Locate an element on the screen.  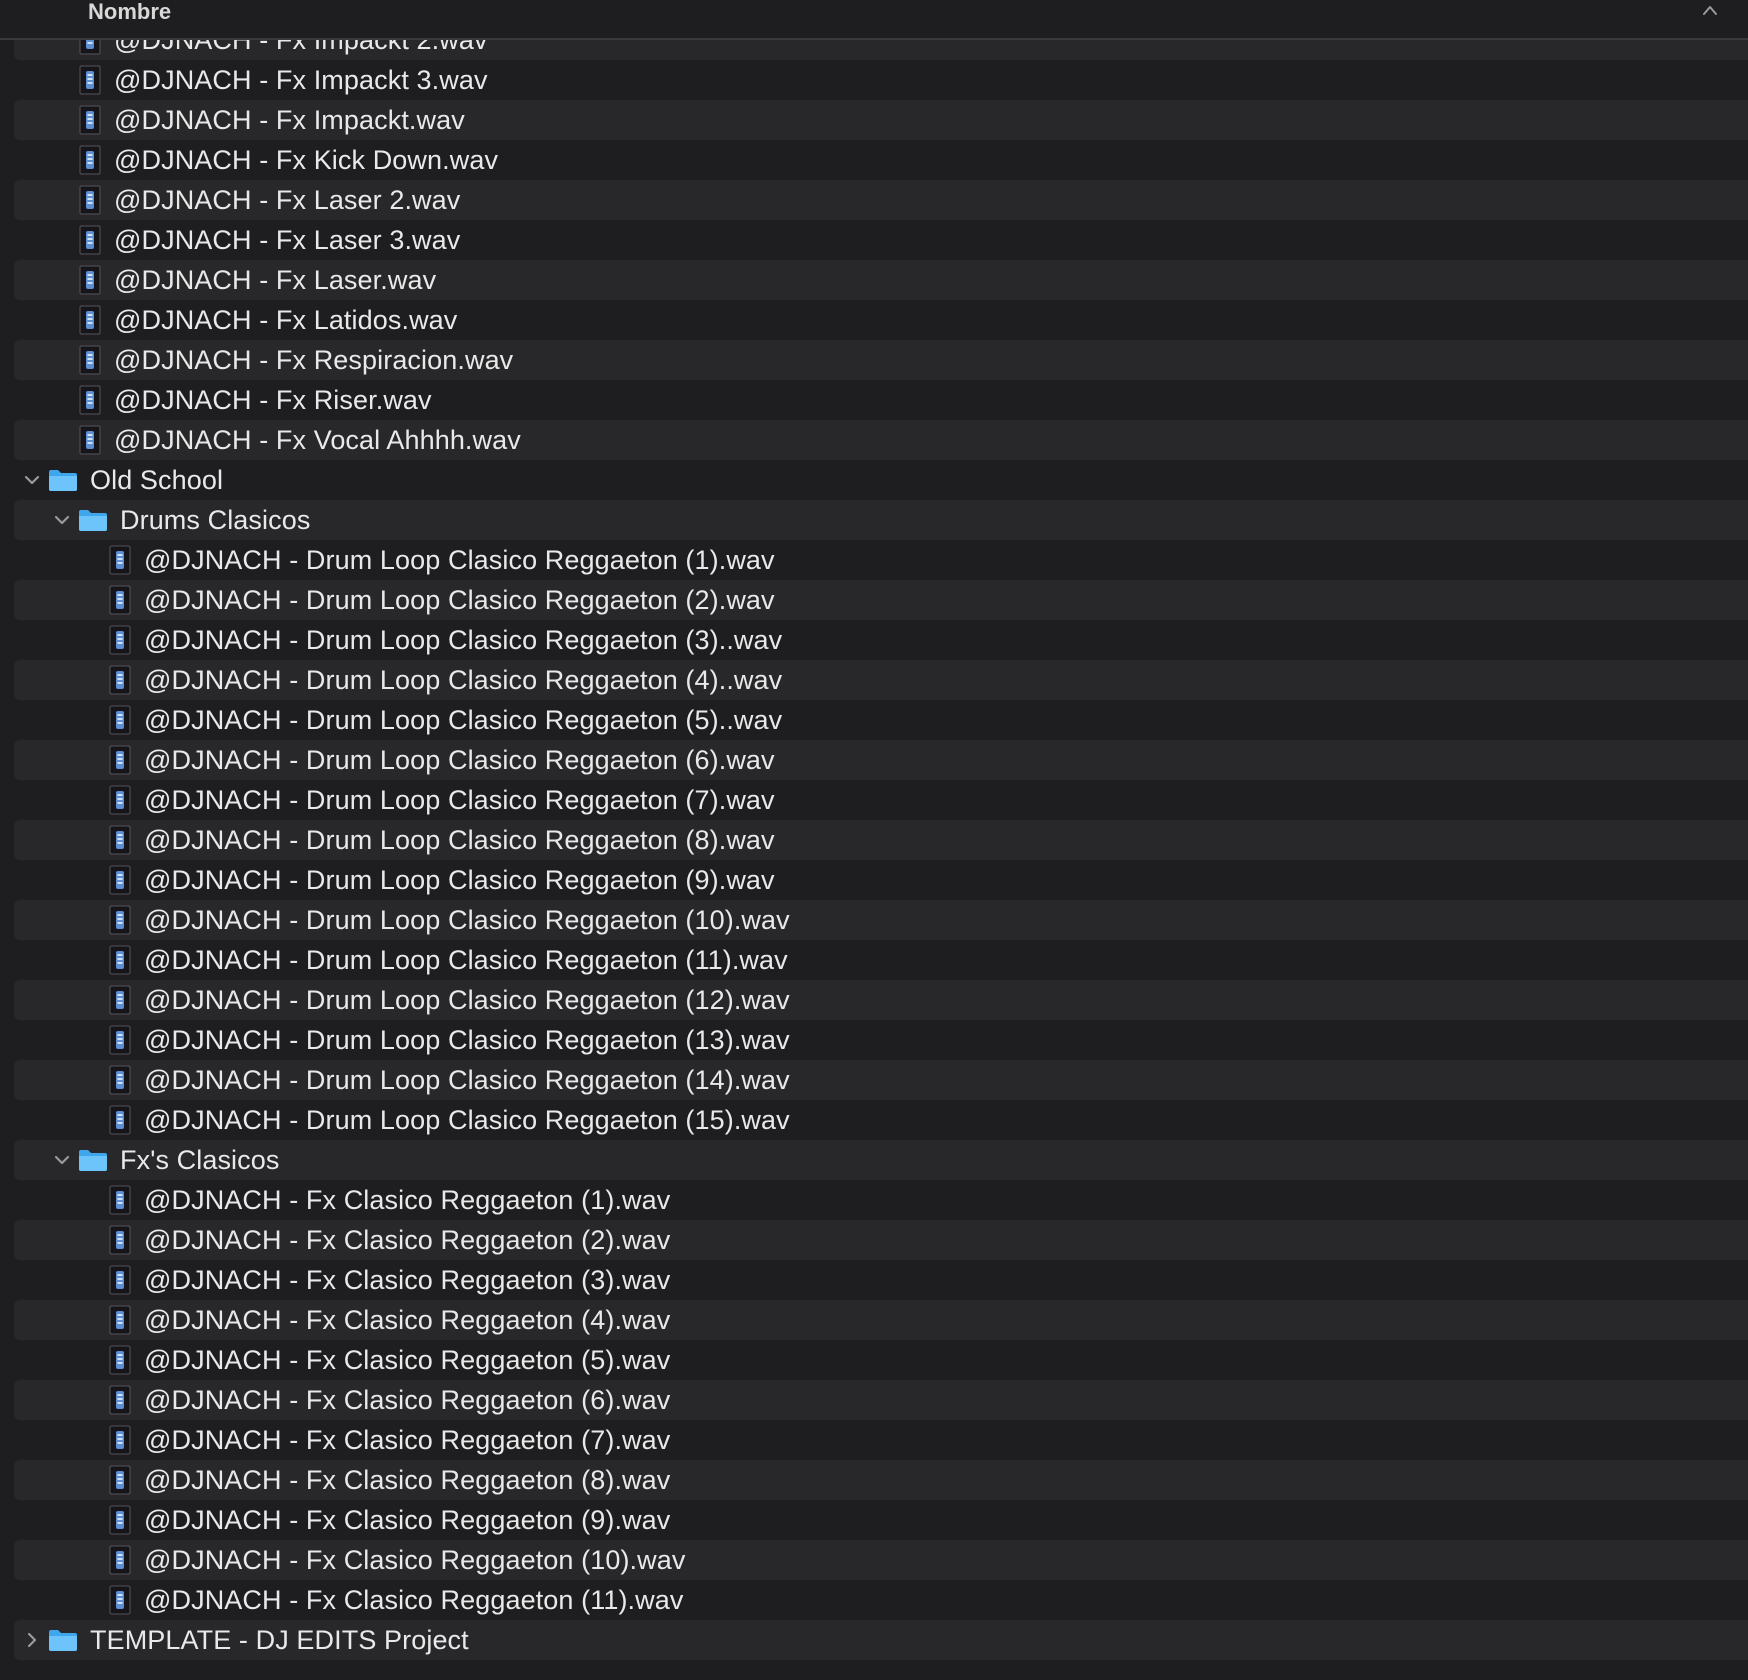
file-name: @DJNACH - Fx Clasico Reggaeton (1).wav is located at coordinates (407, 1199).